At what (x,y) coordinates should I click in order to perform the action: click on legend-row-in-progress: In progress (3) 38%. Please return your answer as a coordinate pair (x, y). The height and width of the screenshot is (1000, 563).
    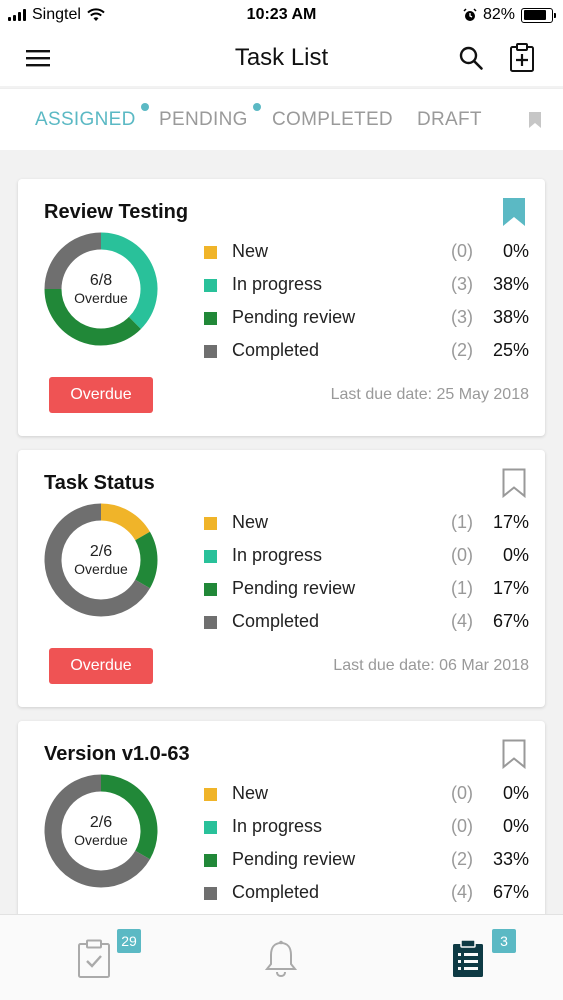
    Looking at the image, I should click on (366, 290).